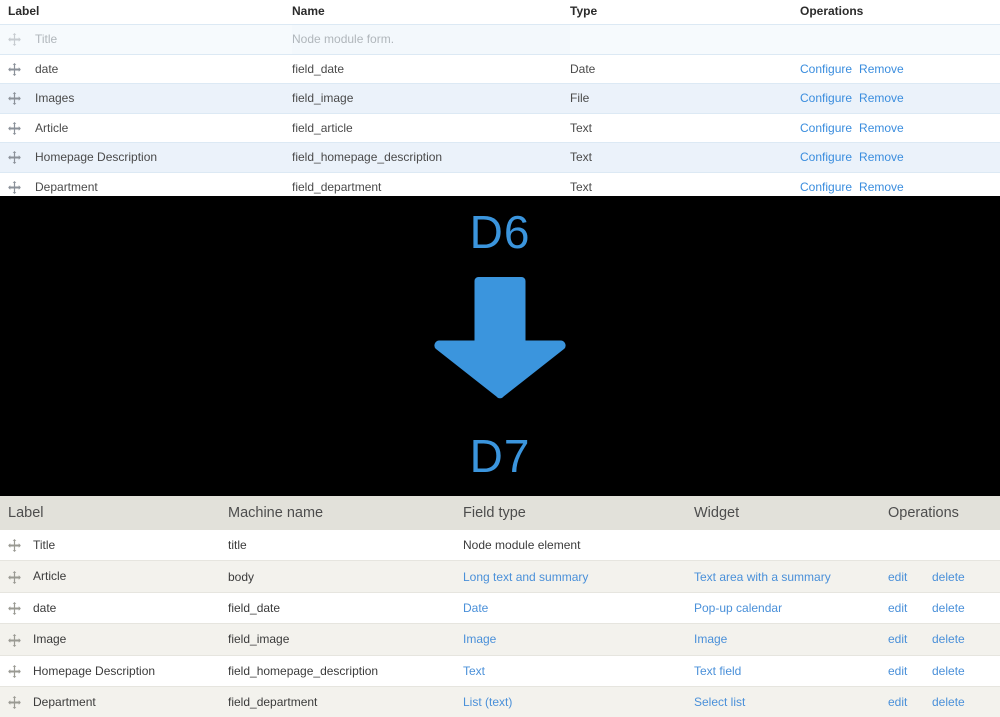 This screenshot has width=1000, height=717. What do you see at coordinates (738, 608) in the screenshot?
I see `widget-link: Pop-up calendar` at bounding box center [738, 608].